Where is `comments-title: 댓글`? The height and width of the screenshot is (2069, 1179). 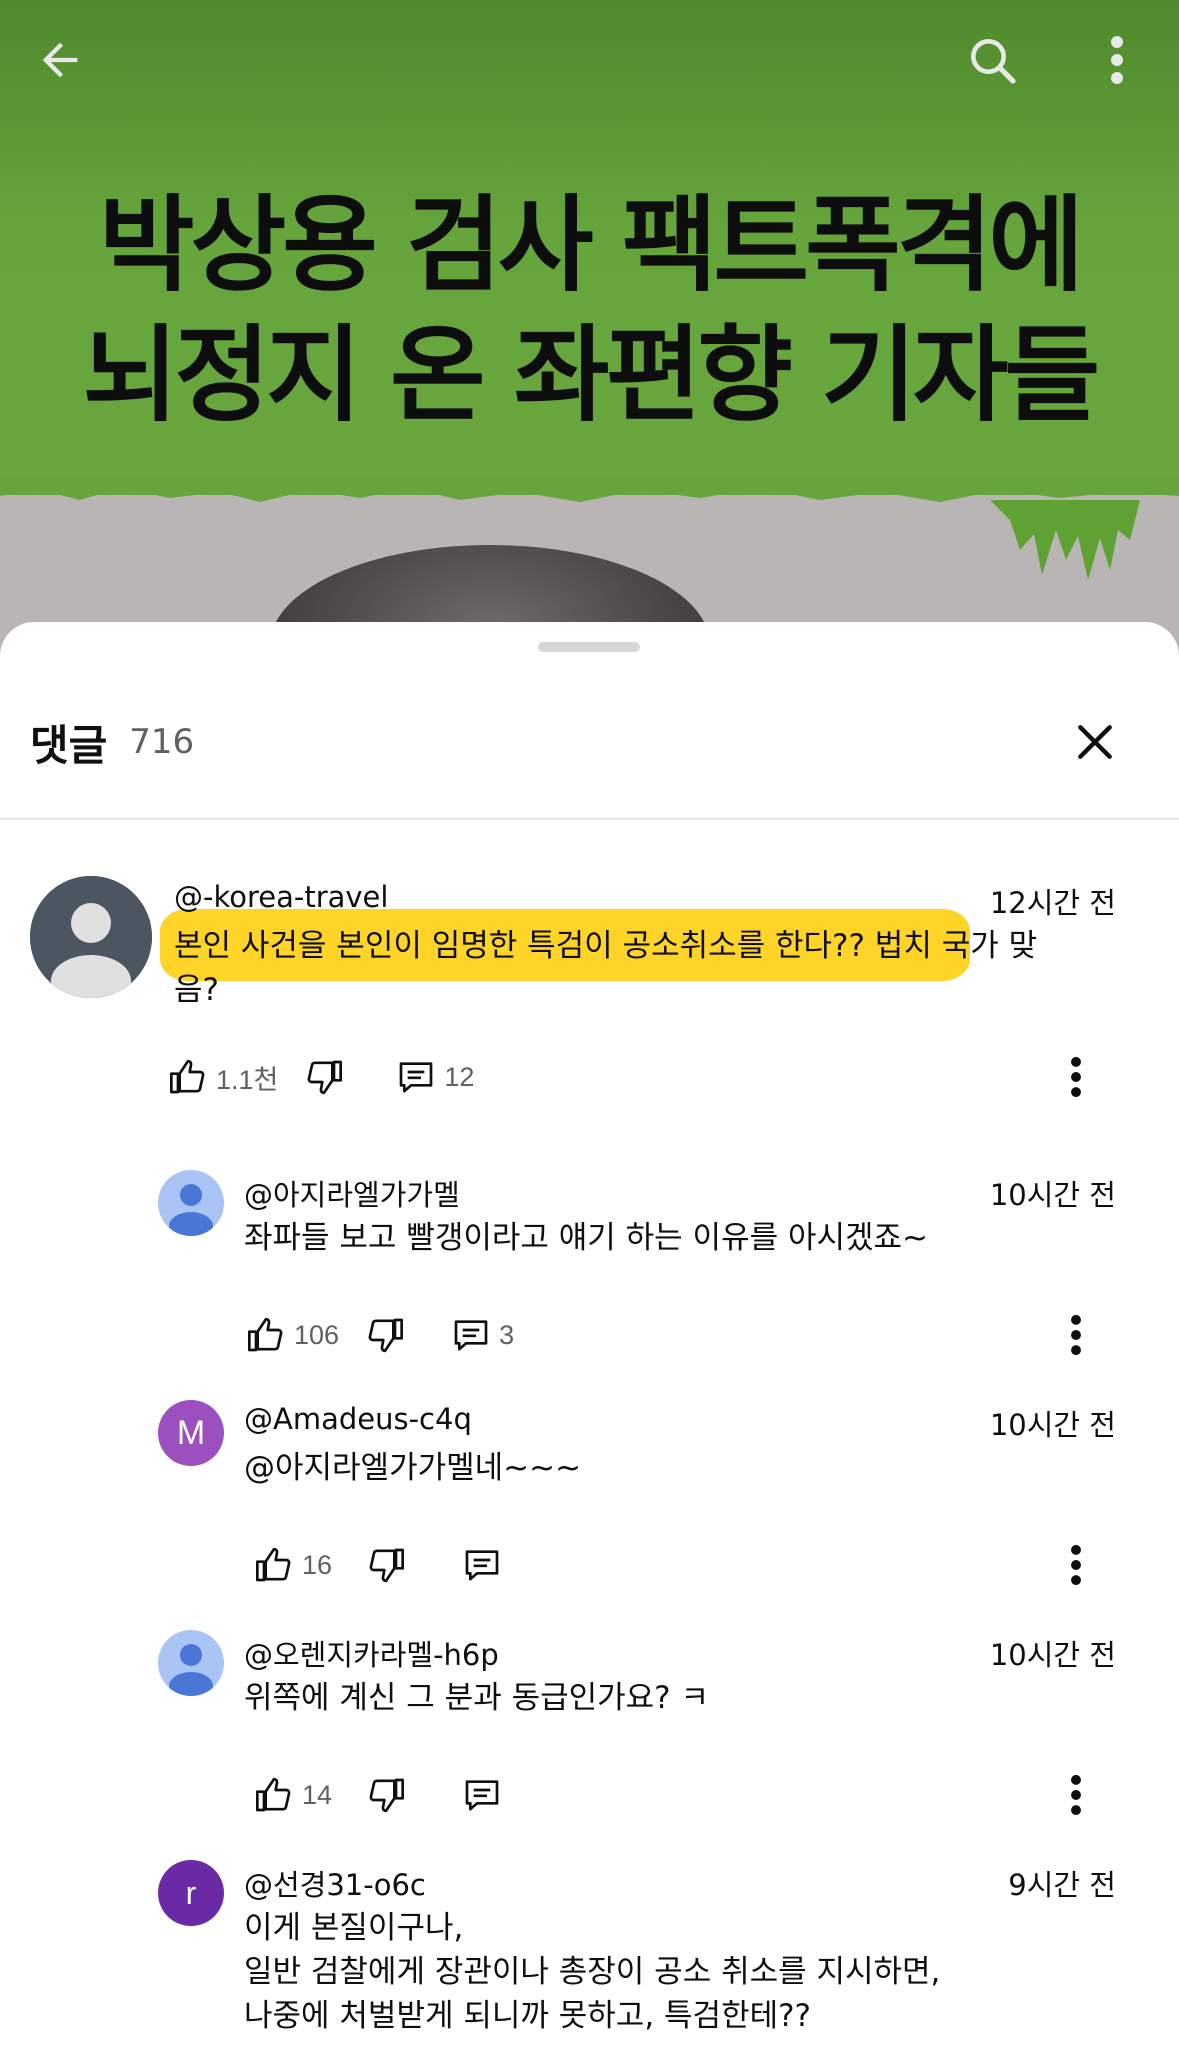
comments-title: 댓글 is located at coordinates (69, 745).